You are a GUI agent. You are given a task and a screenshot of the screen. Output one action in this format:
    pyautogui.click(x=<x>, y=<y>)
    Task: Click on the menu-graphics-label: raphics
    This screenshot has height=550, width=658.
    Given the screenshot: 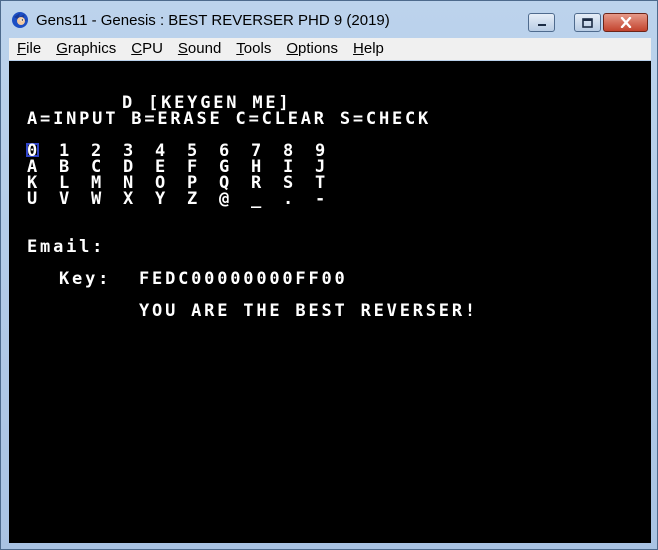 What is the action you would take?
    pyautogui.click(x=92, y=48)
    